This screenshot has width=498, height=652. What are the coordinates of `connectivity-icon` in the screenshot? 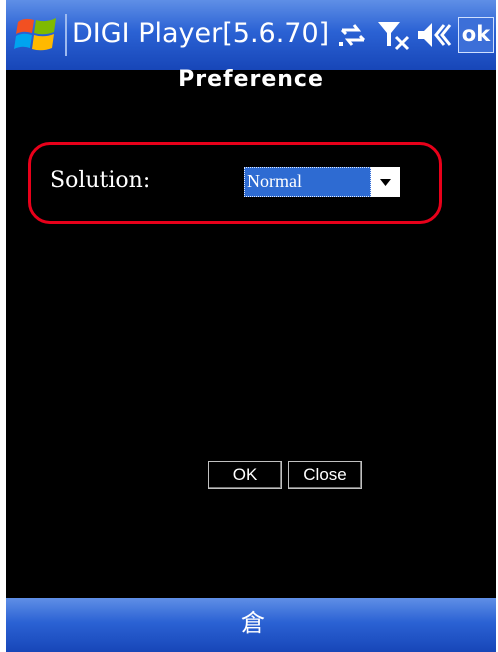 It's located at (353, 35).